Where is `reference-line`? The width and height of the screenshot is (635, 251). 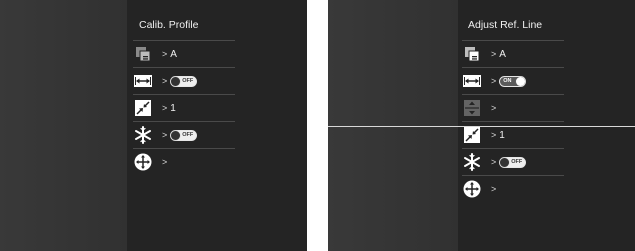 reference-line is located at coordinates (481, 126).